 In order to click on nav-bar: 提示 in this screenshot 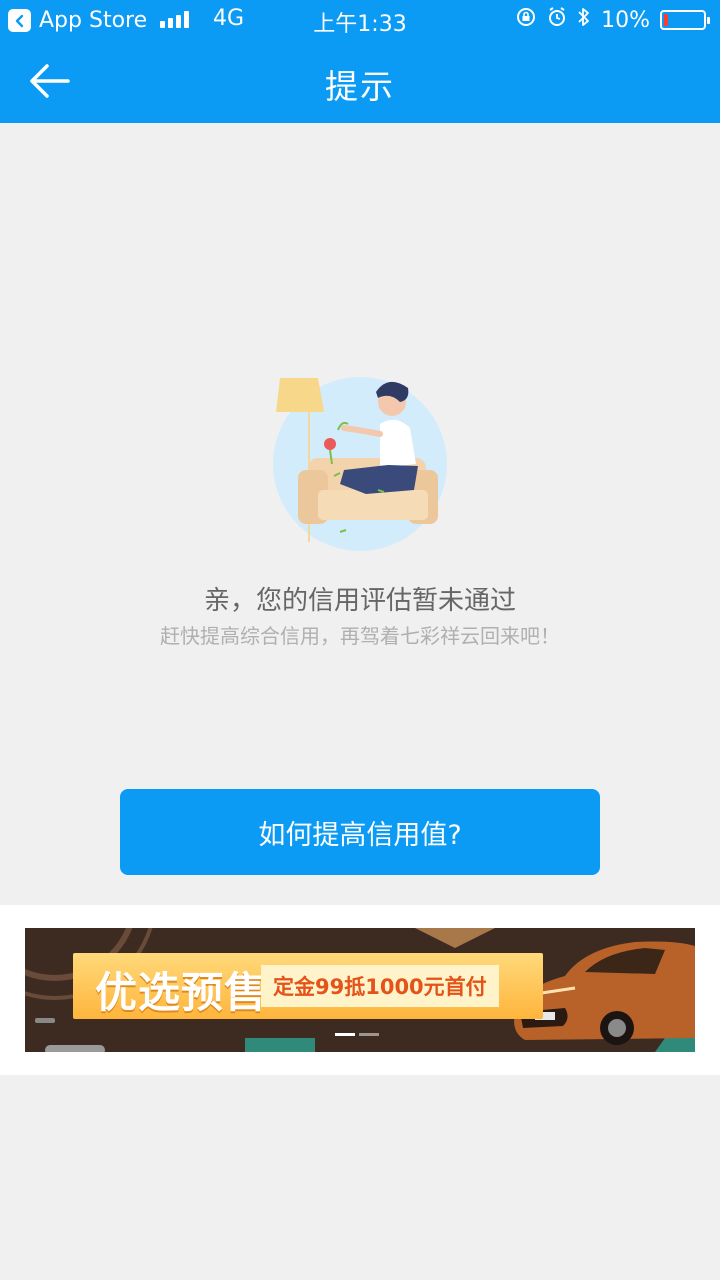, I will do `click(360, 81)`.